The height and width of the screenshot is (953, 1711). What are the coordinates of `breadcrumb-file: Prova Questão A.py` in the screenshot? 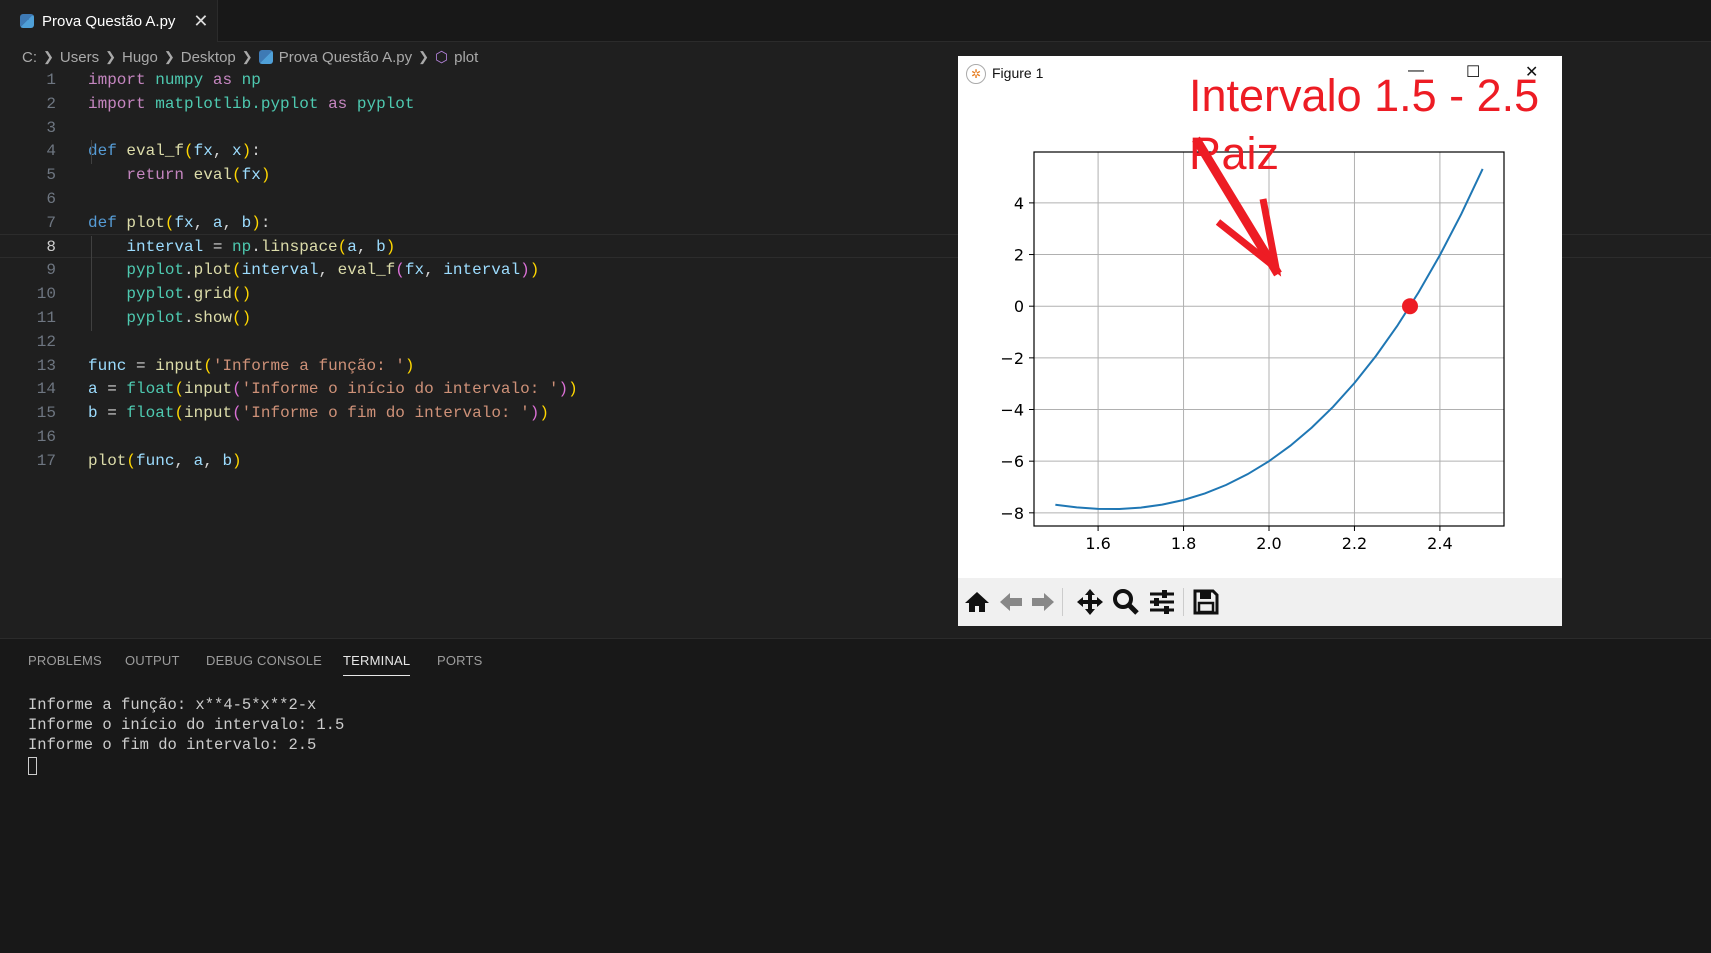 It's located at (345, 57).